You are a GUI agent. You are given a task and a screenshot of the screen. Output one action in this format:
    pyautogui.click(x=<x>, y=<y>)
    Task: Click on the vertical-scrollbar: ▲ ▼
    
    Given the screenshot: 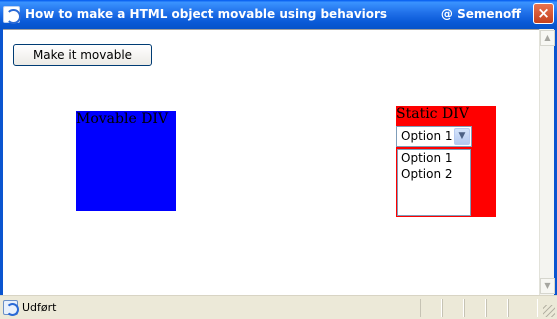 What is the action you would take?
    pyautogui.click(x=547, y=162)
    